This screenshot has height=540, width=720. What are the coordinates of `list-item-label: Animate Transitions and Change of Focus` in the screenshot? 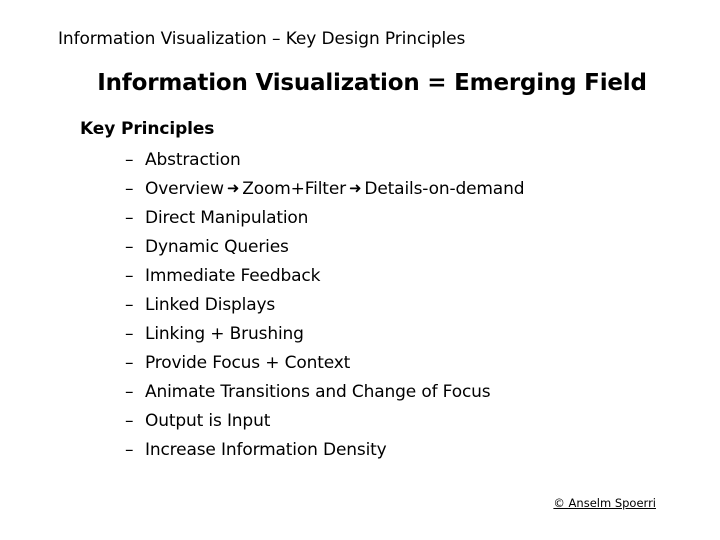 It's located at (318, 392).